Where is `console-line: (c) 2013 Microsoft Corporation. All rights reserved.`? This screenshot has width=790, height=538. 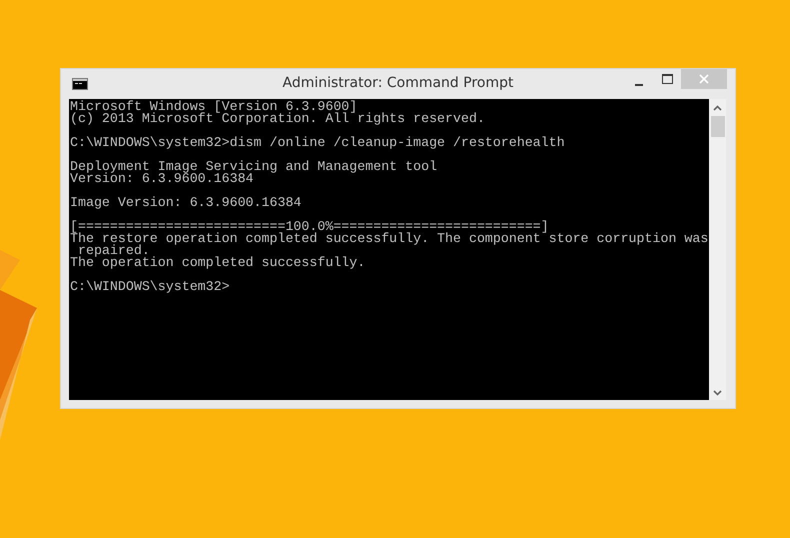 console-line: (c) 2013 Microsoft Corporation. All rights reserved. is located at coordinates (277, 119).